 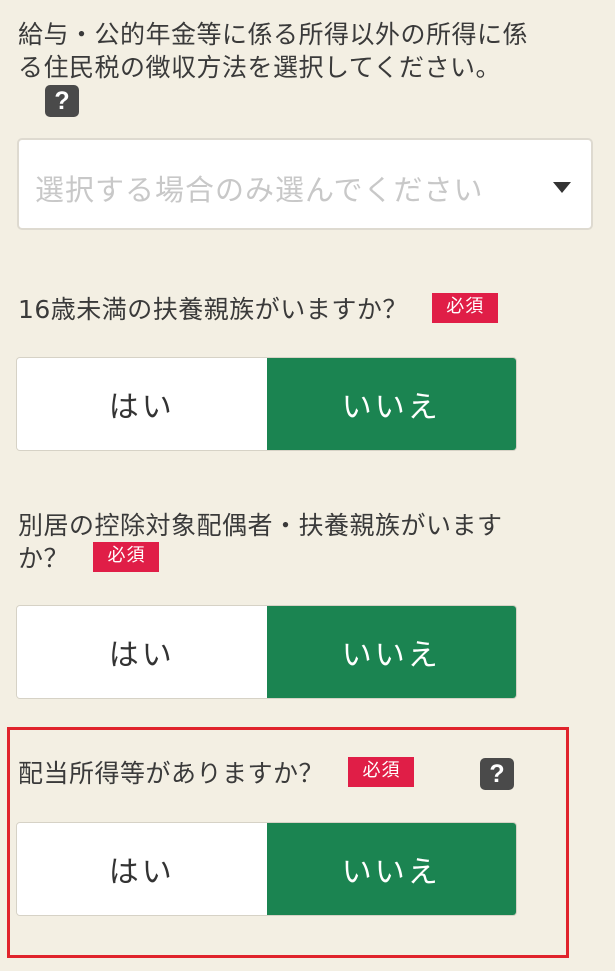 I want to click on question-title-line: か？, so click(x=44, y=558).